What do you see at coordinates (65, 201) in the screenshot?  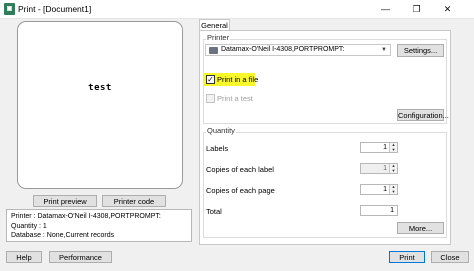 I see `print-preview-button: Print preview` at bounding box center [65, 201].